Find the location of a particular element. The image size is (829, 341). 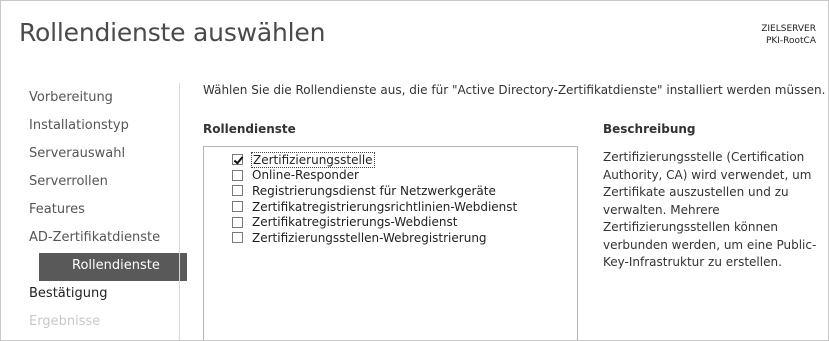

nav-item-serverauswahl: Serverauswahl is located at coordinates (104, 155).